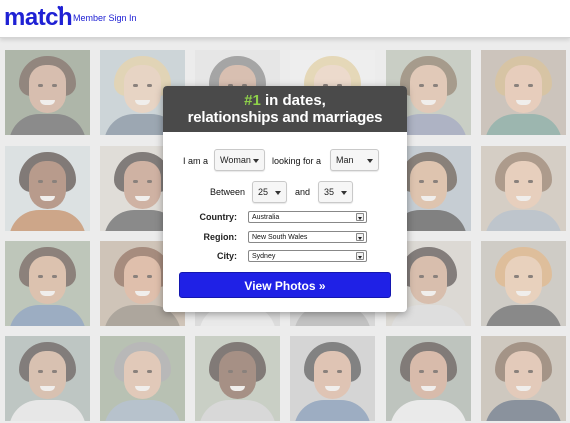  Describe the element at coordinates (263, 192) in the screenshot. I see `age-min-value: 25` at that location.